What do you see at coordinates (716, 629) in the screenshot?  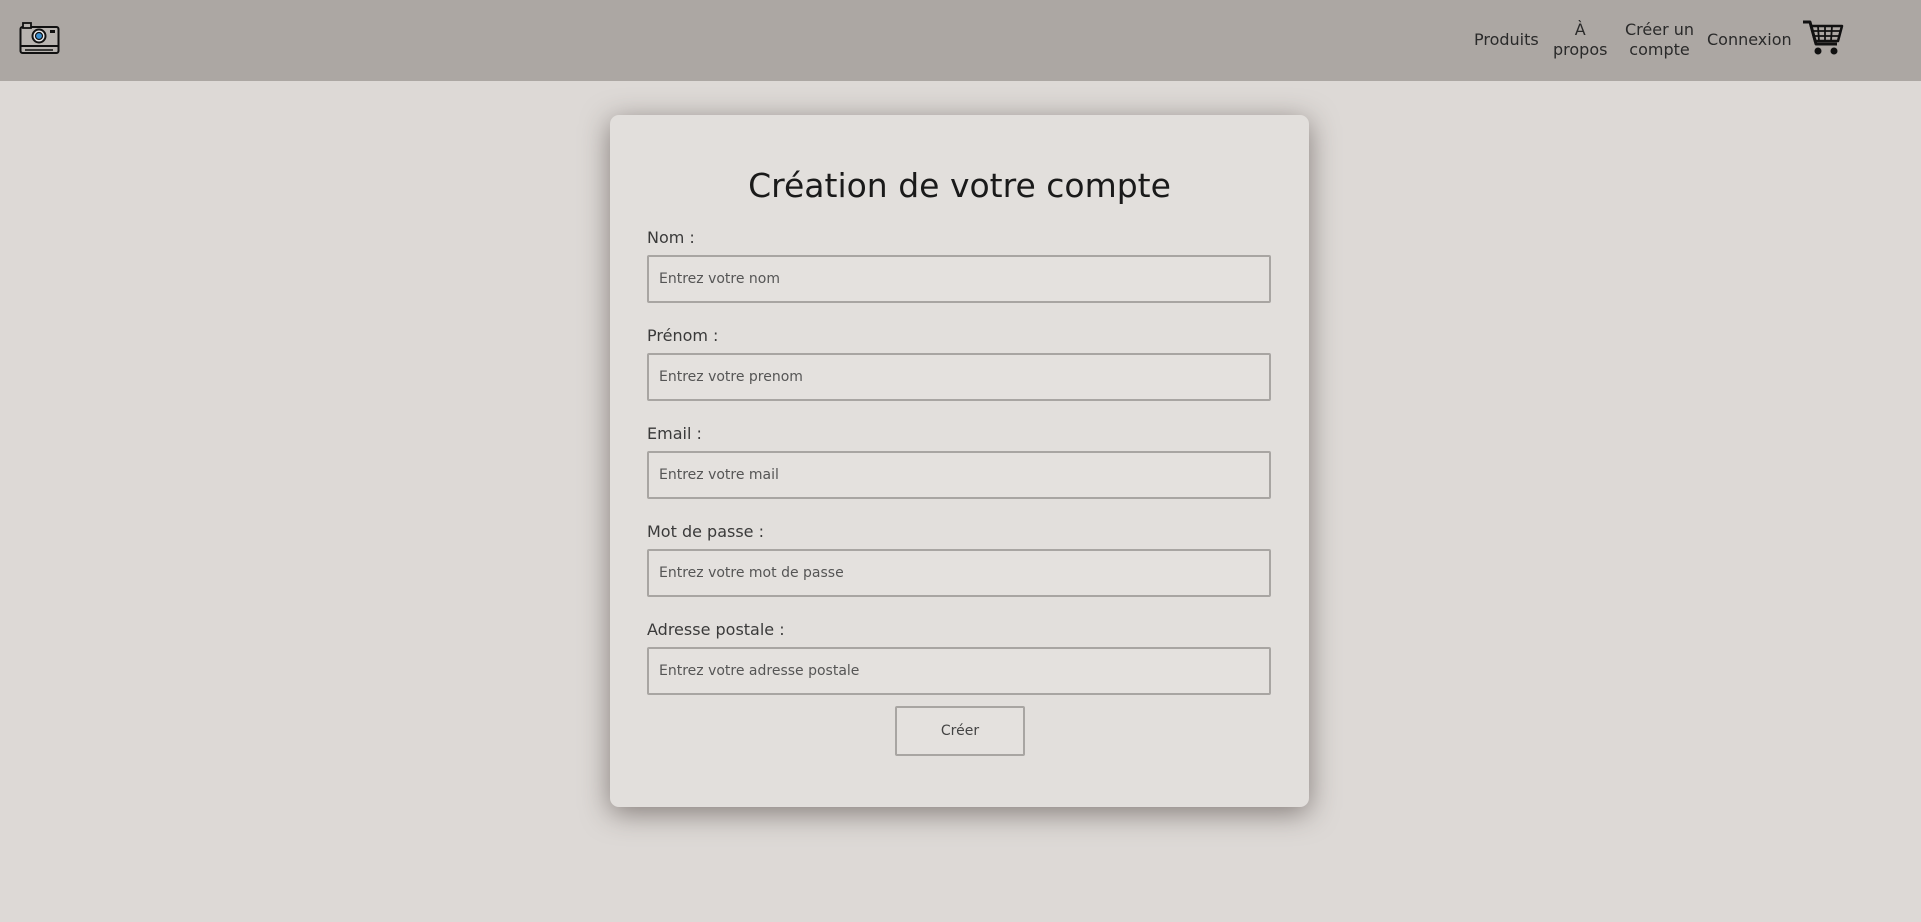 I see `address-label: Adresse postale :` at bounding box center [716, 629].